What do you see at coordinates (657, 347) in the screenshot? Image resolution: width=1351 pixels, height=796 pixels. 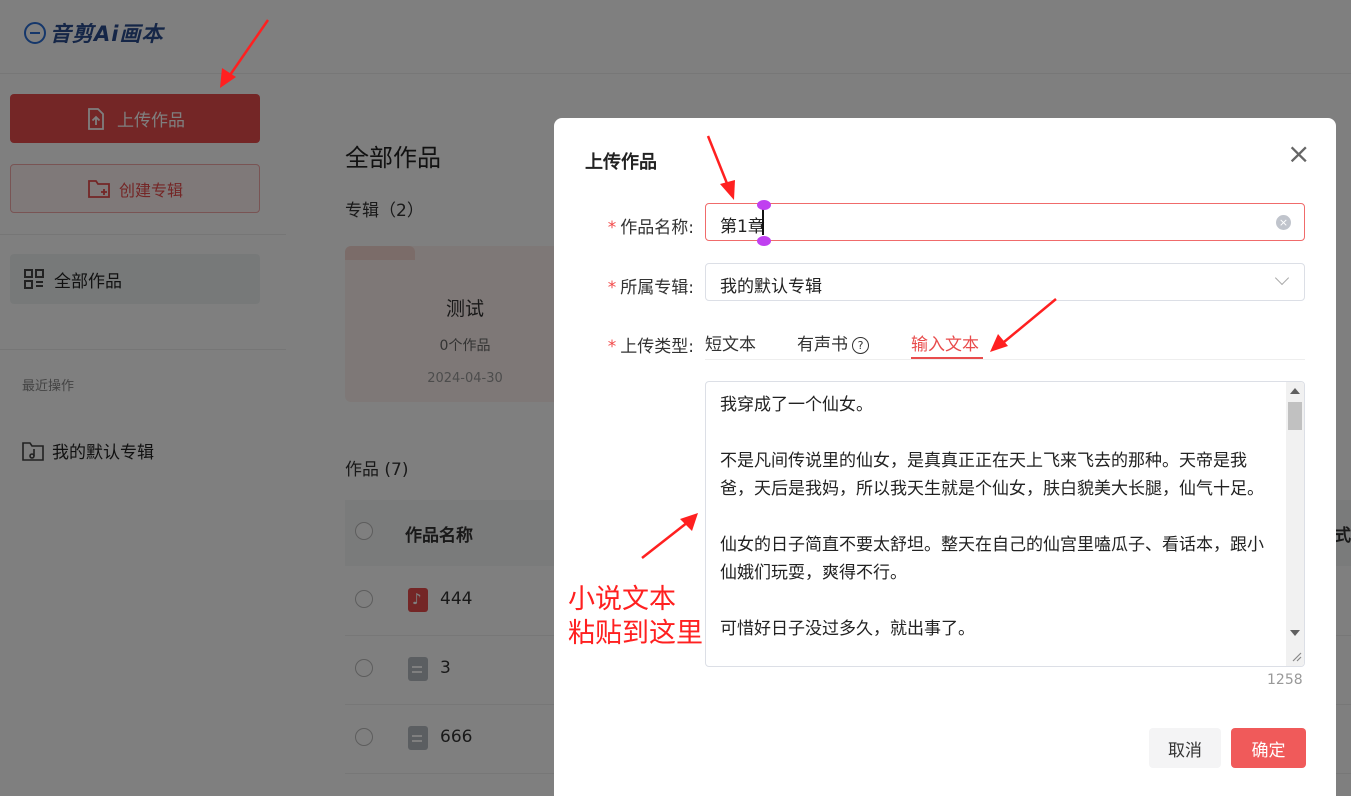 I see `upload-type-label-text: 上传类型:` at bounding box center [657, 347].